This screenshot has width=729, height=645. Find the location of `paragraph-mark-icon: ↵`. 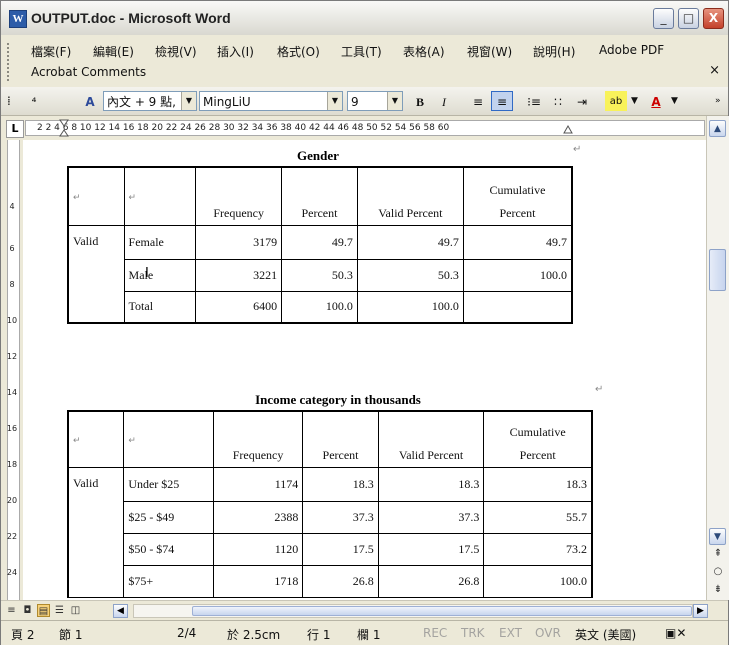

paragraph-mark-icon: ↵ is located at coordinates (577, 149).